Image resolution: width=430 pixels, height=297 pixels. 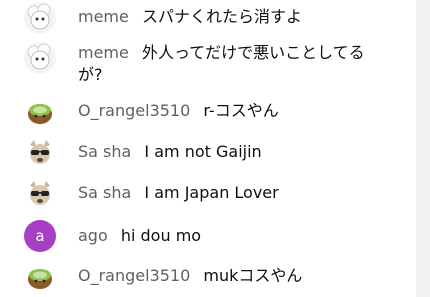 What do you see at coordinates (203, 151) in the screenshot?
I see `message-text: I am not Gaijin` at bounding box center [203, 151].